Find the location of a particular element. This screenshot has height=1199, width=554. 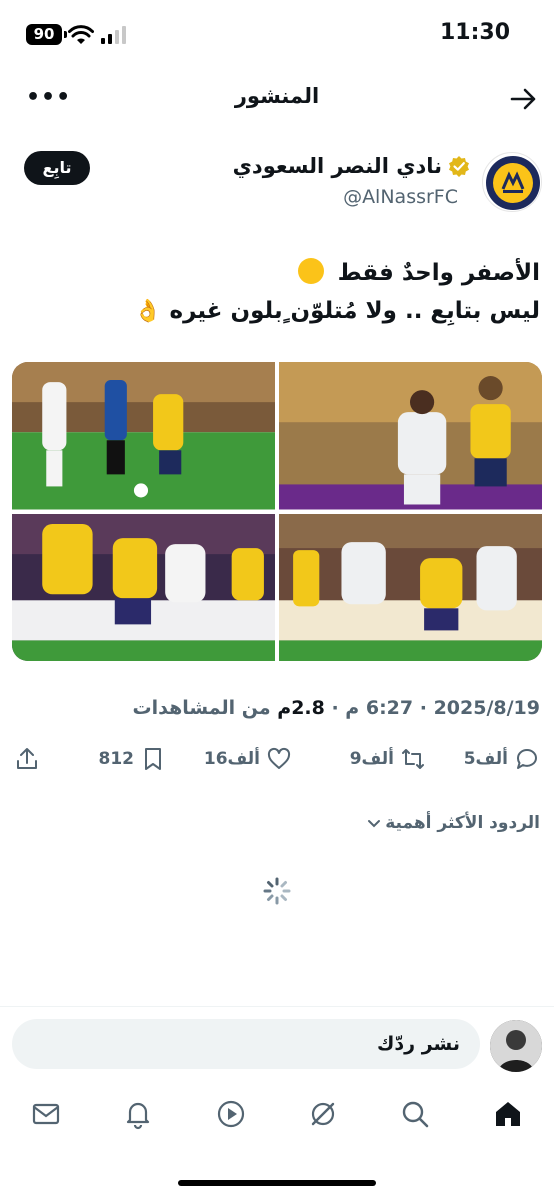

verified-icon is located at coordinates (459, 166).